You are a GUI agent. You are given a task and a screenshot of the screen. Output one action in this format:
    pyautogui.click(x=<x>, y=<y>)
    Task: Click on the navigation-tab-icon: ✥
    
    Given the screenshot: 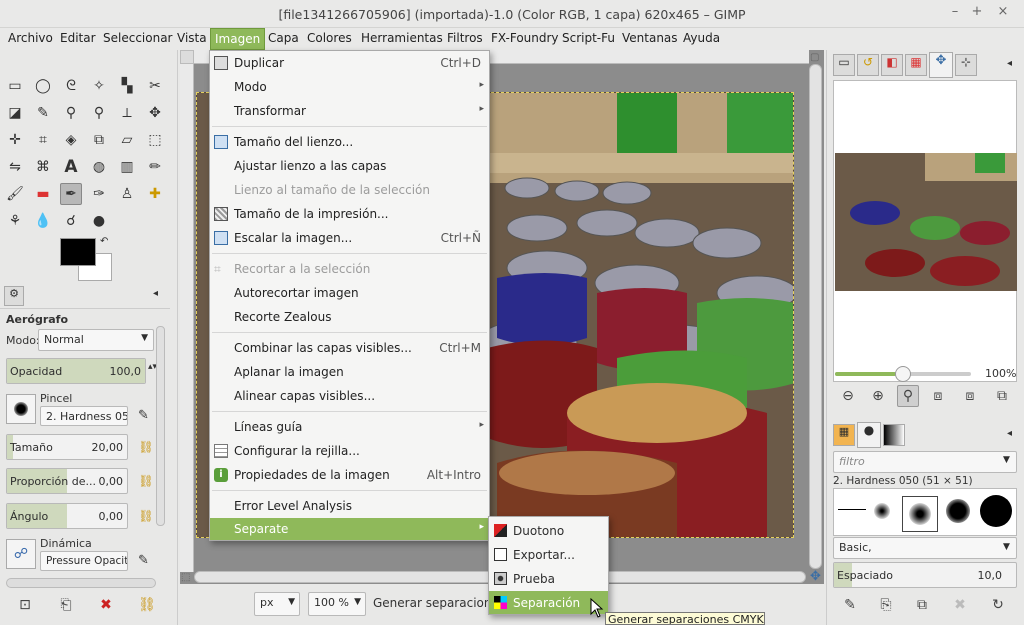 What is the action you would take?
    pyautogui.click(x=941, y=65)
    